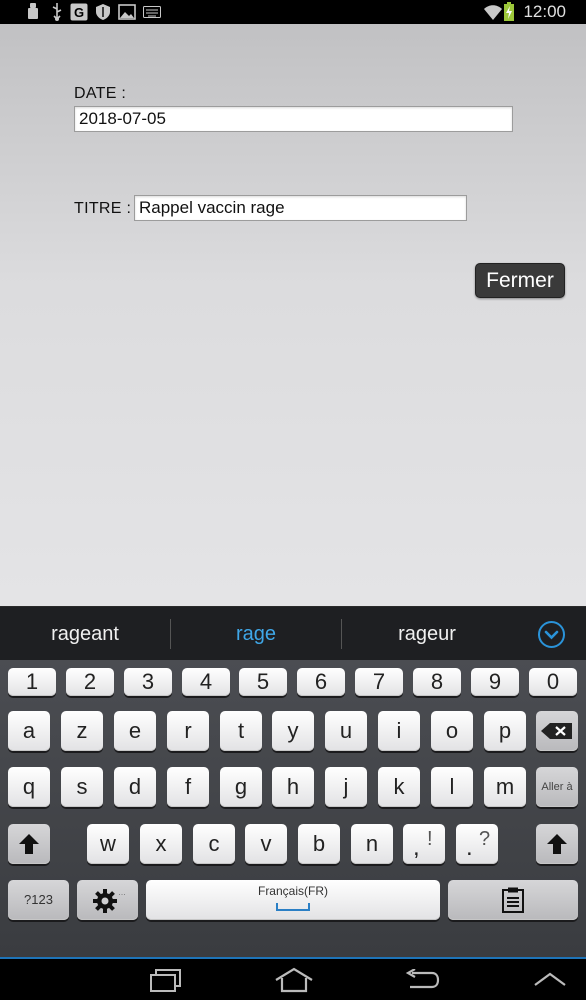  What do you see at coordinates (430, 839) in the screenshot?
I see `exclamation-char: !` at bounding box center [430, 839].